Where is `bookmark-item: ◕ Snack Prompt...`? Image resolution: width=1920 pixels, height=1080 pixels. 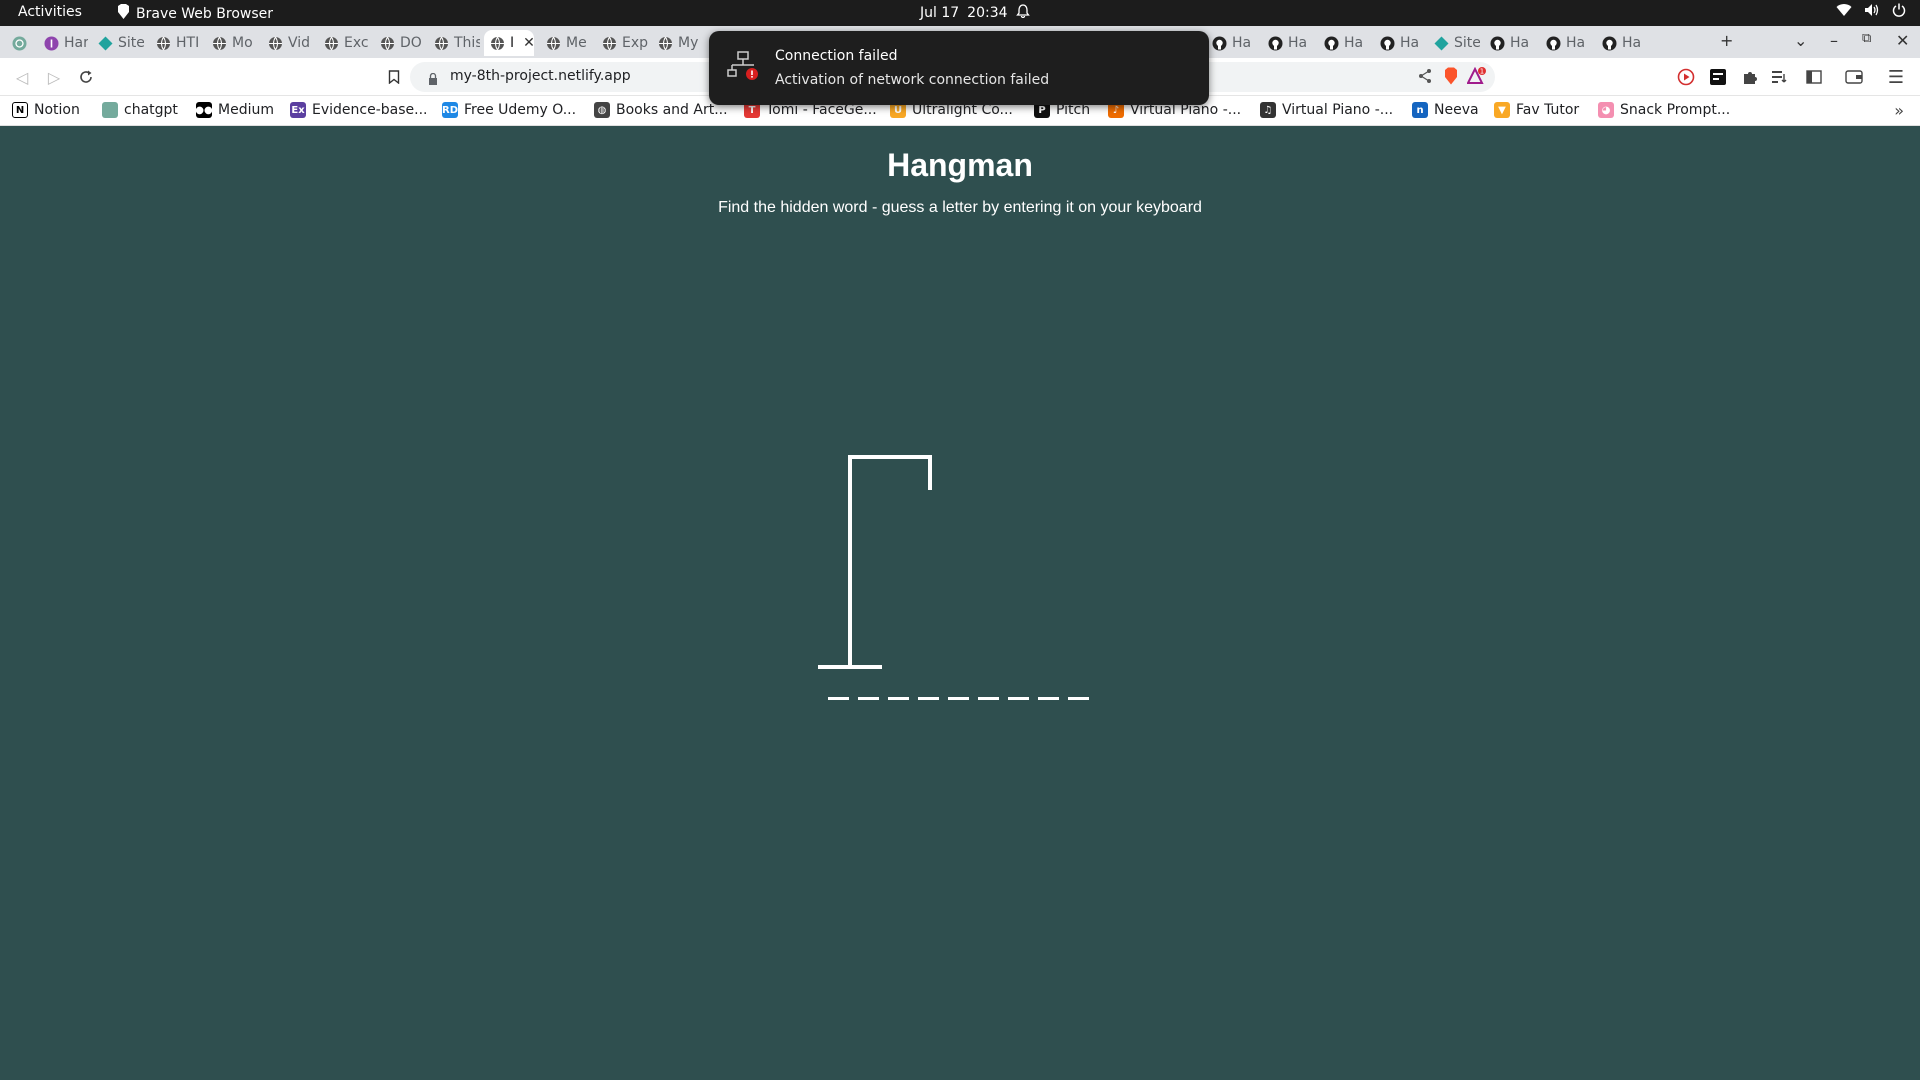 bookmark-item: ◕ Snack Prompt... is located at coordinates (1664, 110).